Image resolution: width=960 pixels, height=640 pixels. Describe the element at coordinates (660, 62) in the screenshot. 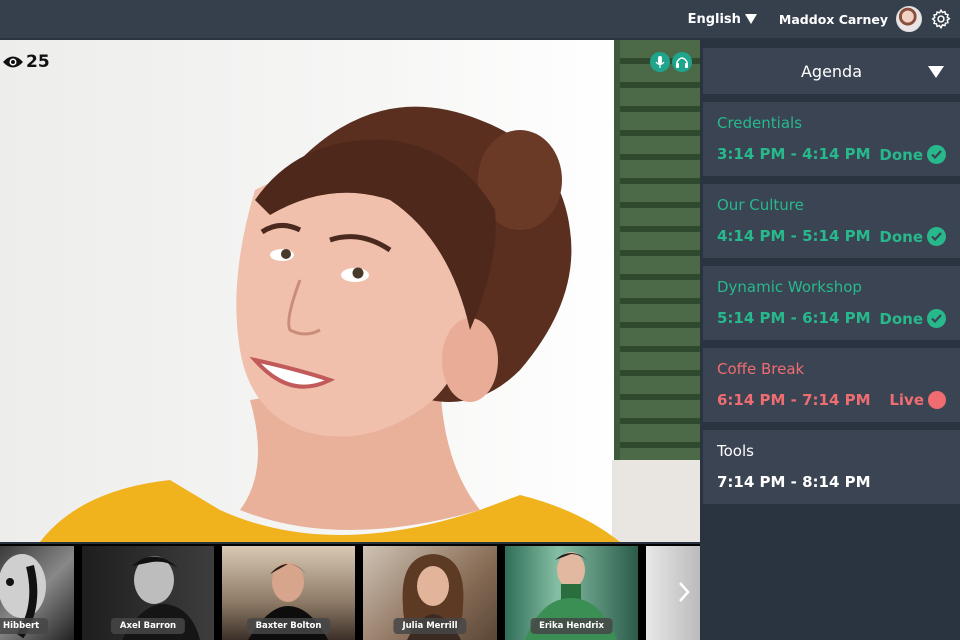

I see `microphone-icon` at that location.